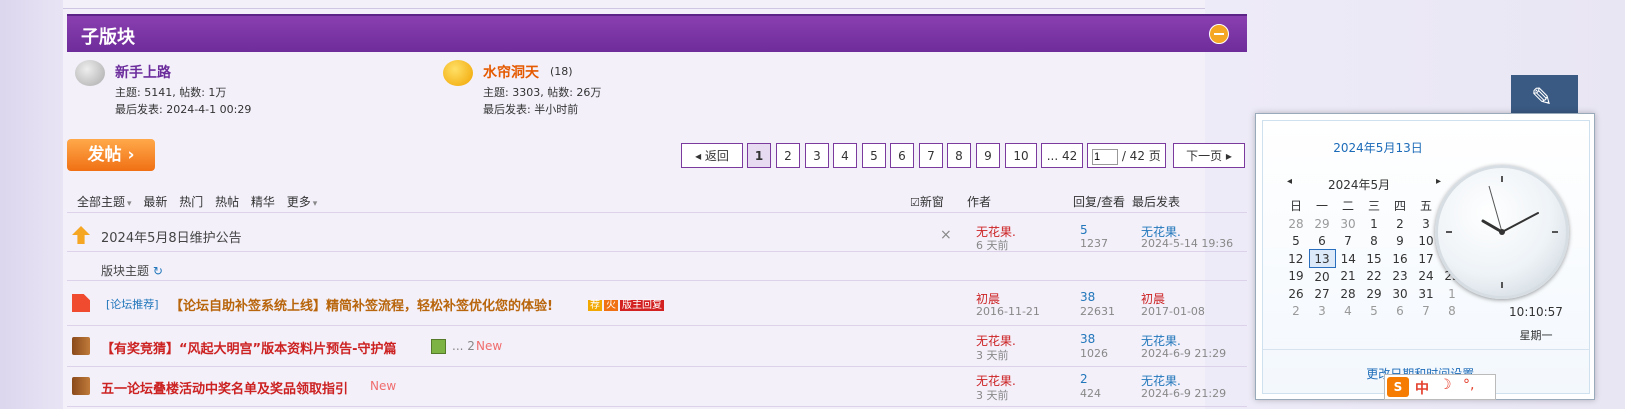  I want to click on pager-page: 7, so click(931, 155).